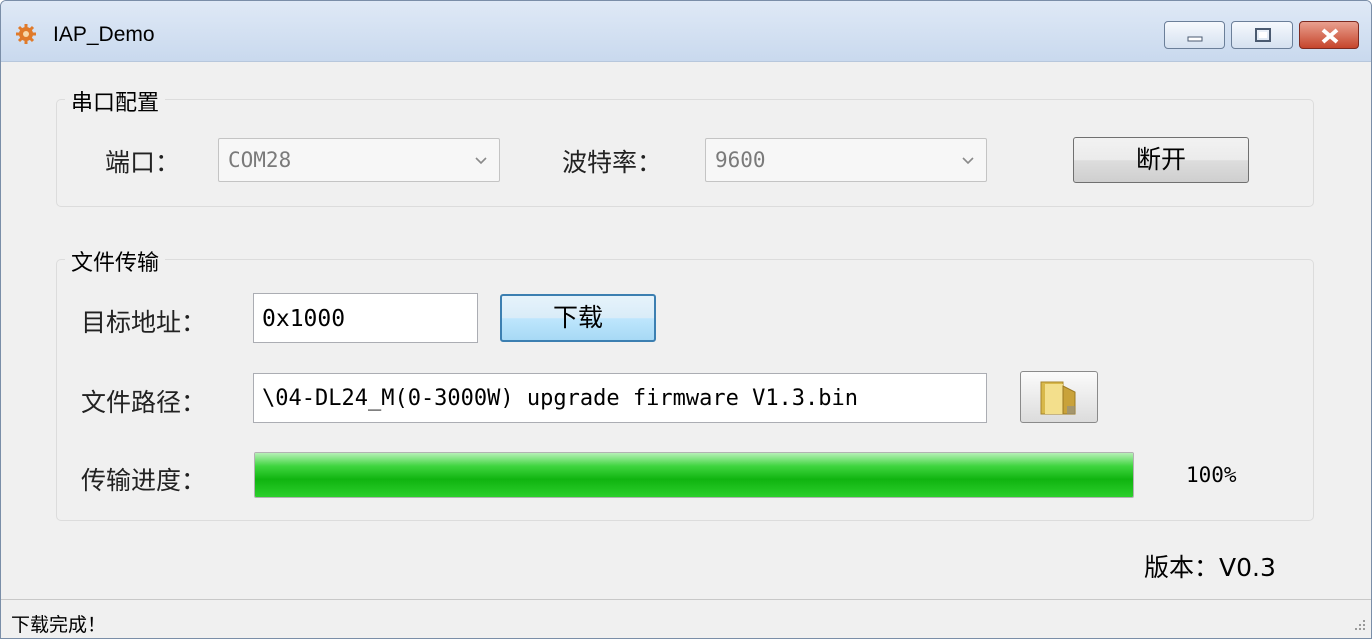 This screenshot has width=1372, height=639. Describe the element at coordinates (686, 31) in the screenshot. I see `title-bar: IAP_Demo` at that location.